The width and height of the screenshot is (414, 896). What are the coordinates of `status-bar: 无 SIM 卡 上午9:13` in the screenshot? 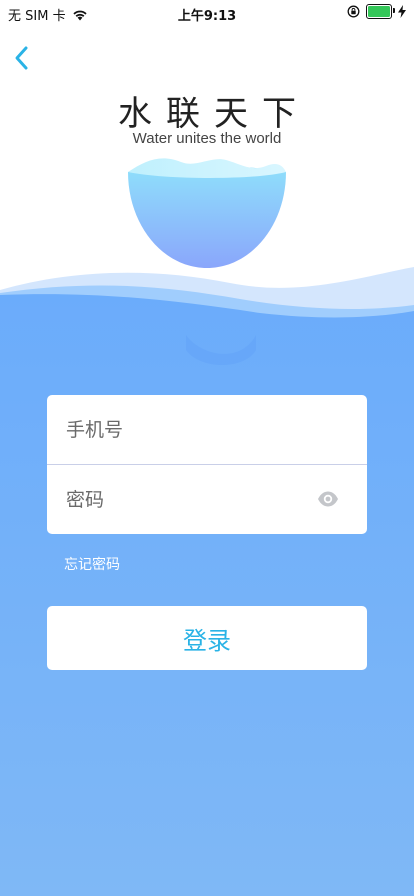 It's located at (207, 13).